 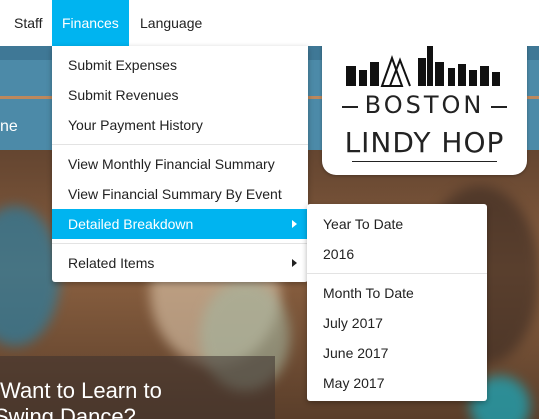 I want to click on menu-detailed-breakdown: Detailed Breakdown, so click(x=180, y=224).